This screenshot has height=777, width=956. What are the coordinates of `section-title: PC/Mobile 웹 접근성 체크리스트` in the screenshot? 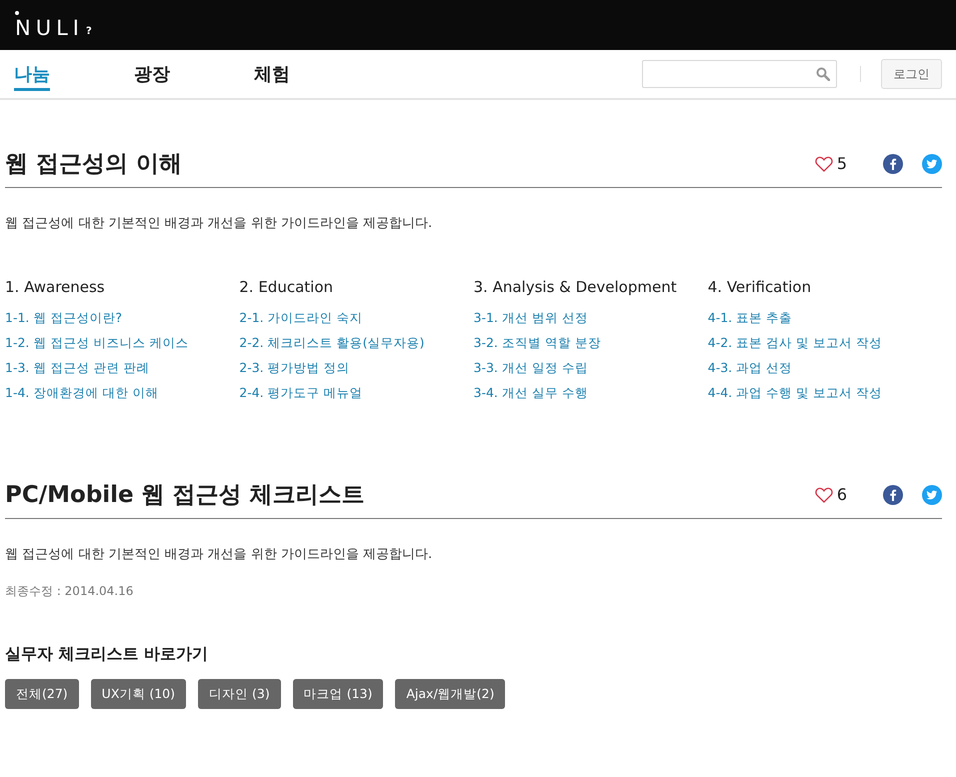 It's located at (185, 495).